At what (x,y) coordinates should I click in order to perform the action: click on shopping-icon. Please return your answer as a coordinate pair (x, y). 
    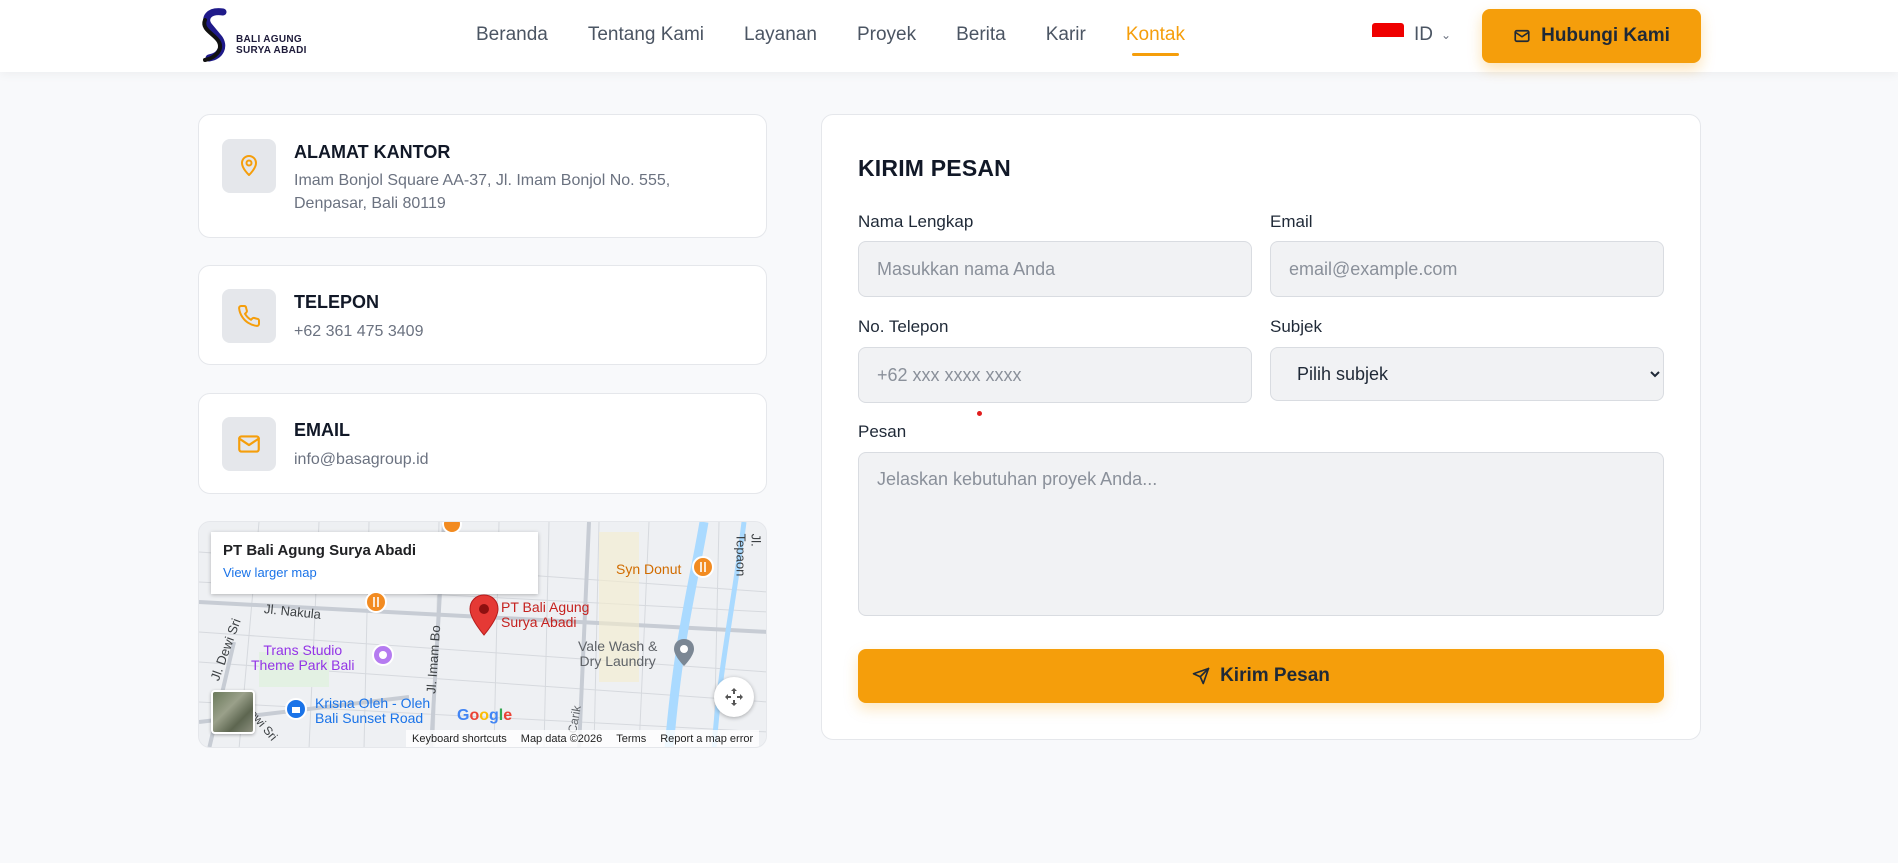
    Looking at the image, I should click on (296, 709).